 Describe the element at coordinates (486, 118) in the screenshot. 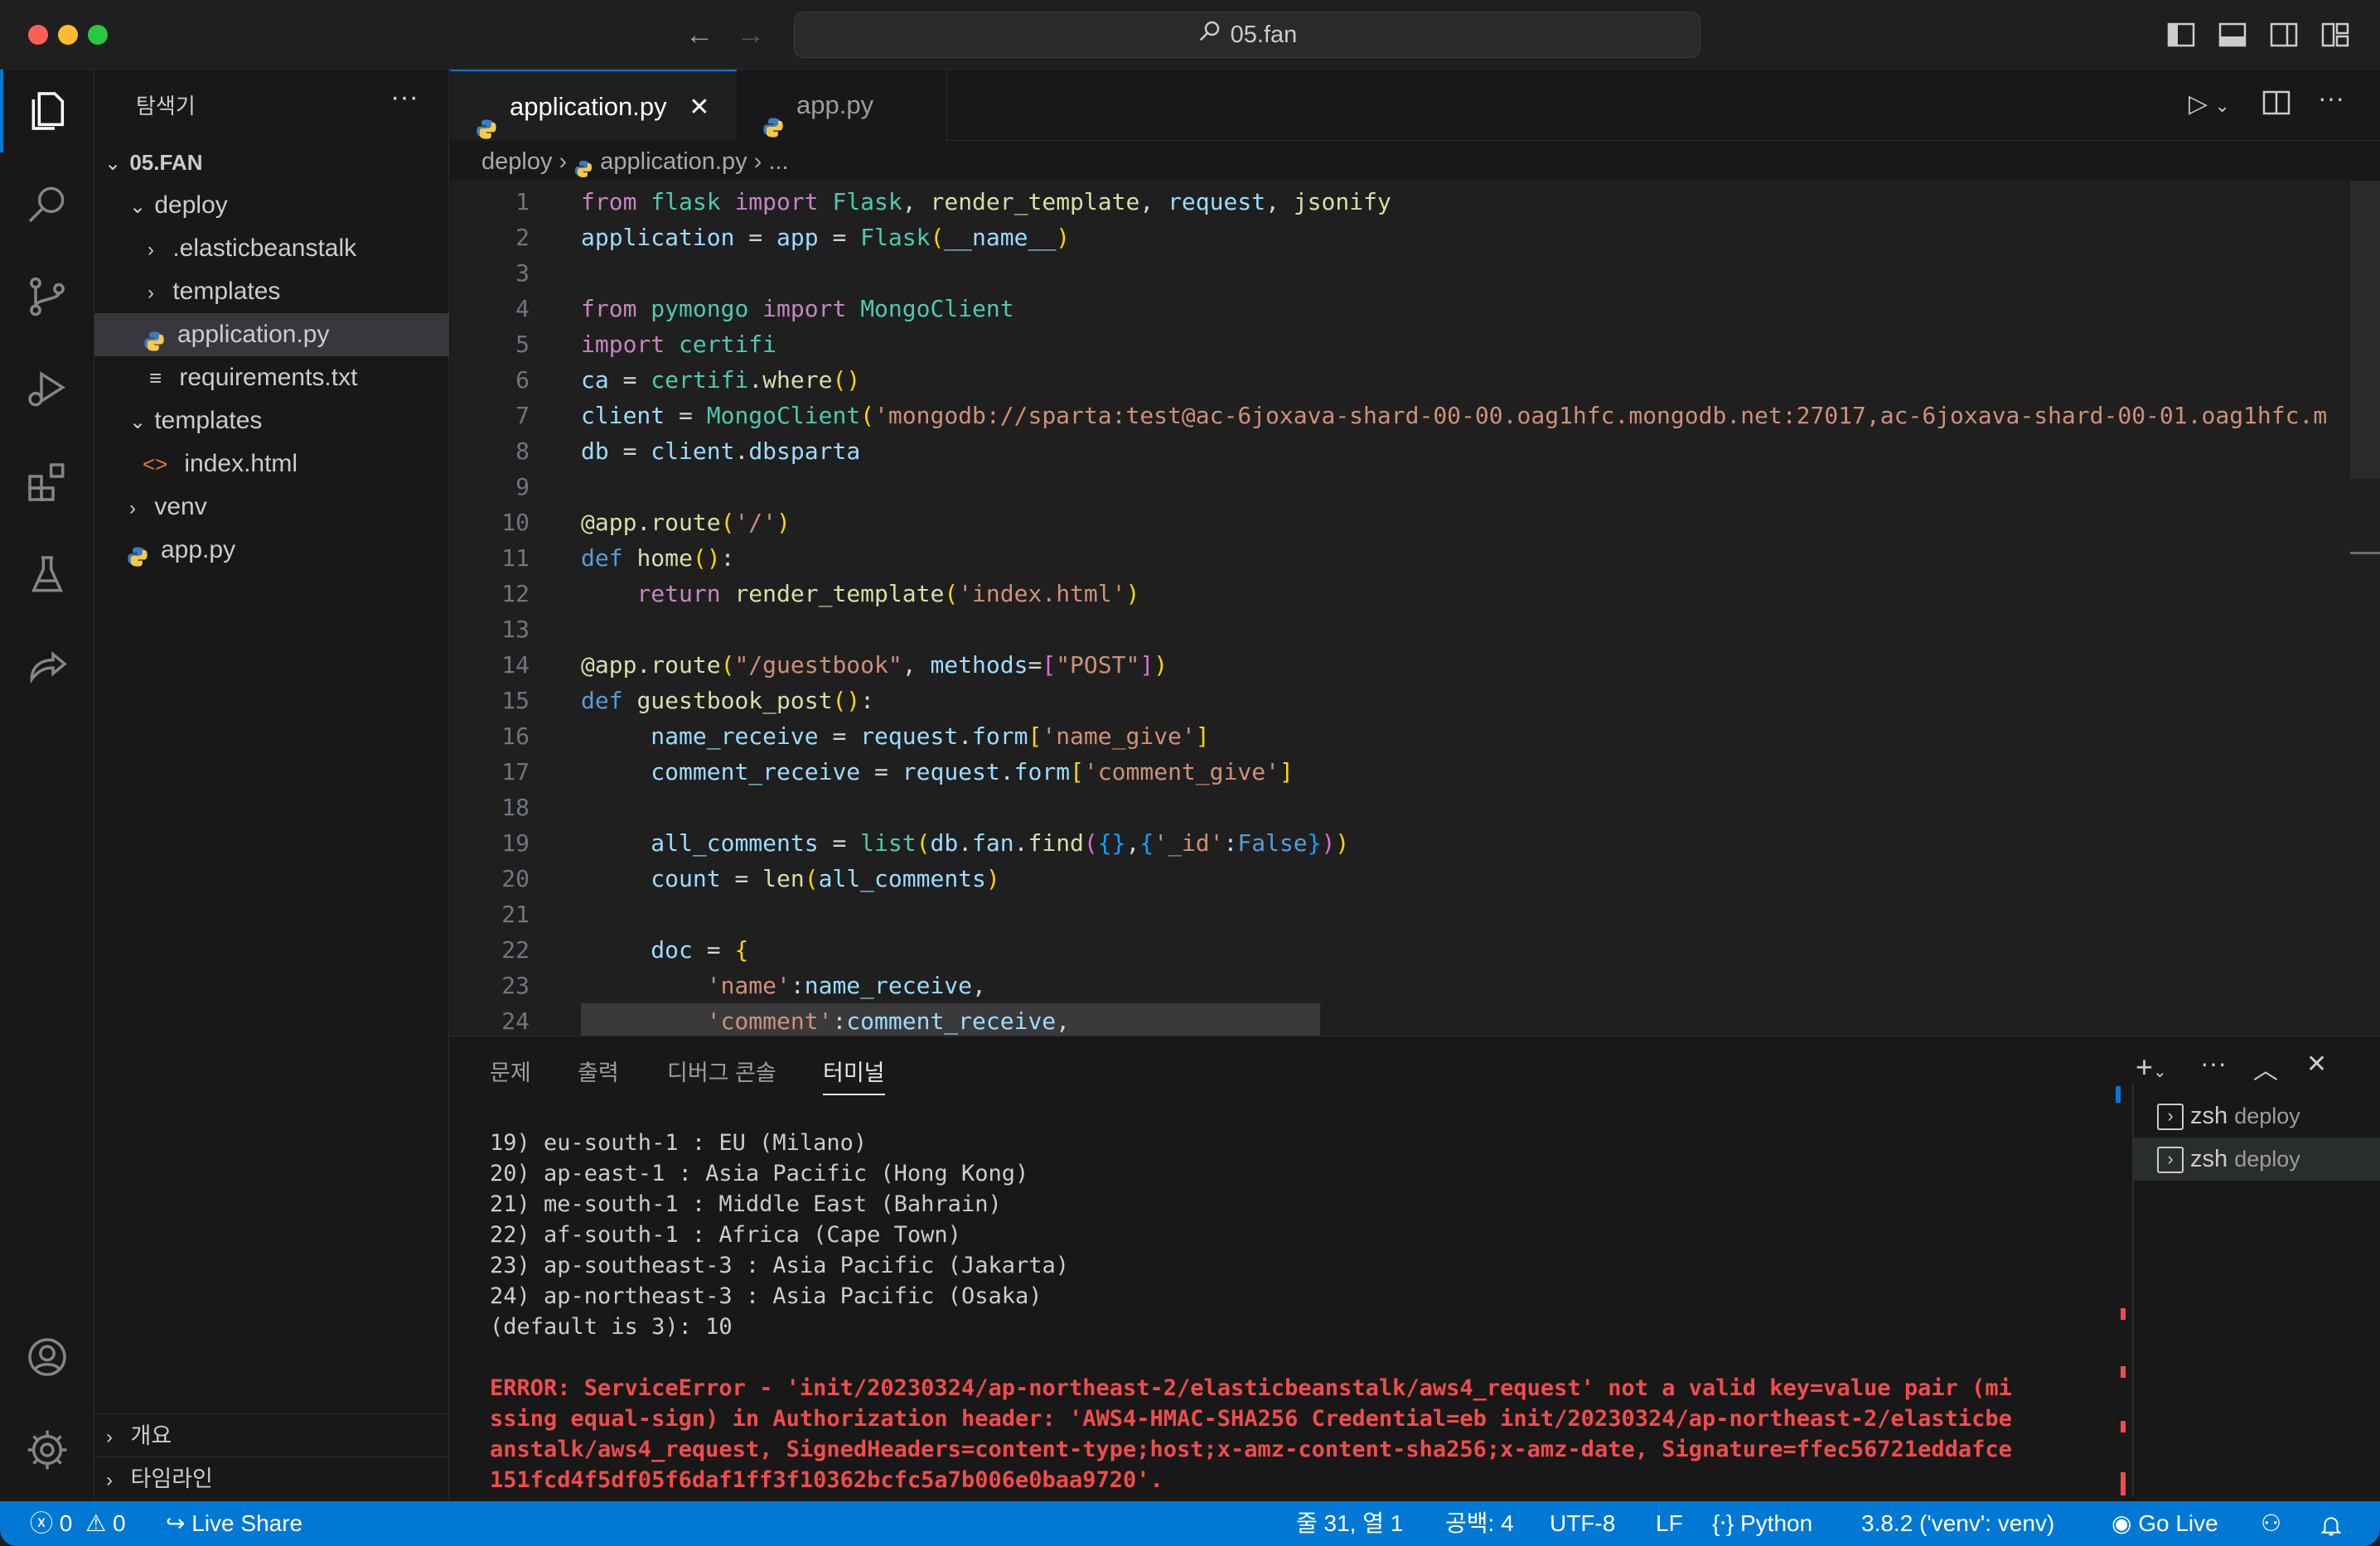

I see `python-file-icon` at that location.